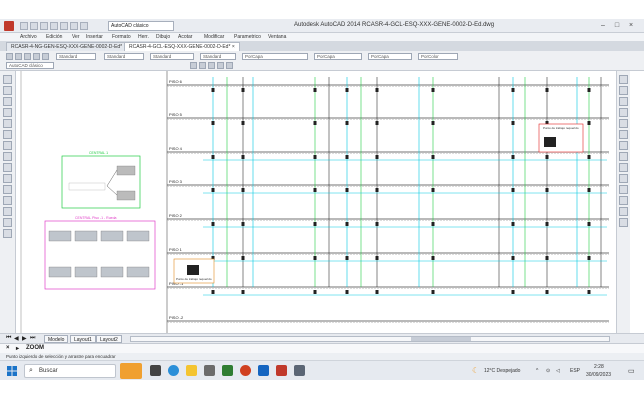  I want to click on linetype-select: PorCapa, so click(338, 56).